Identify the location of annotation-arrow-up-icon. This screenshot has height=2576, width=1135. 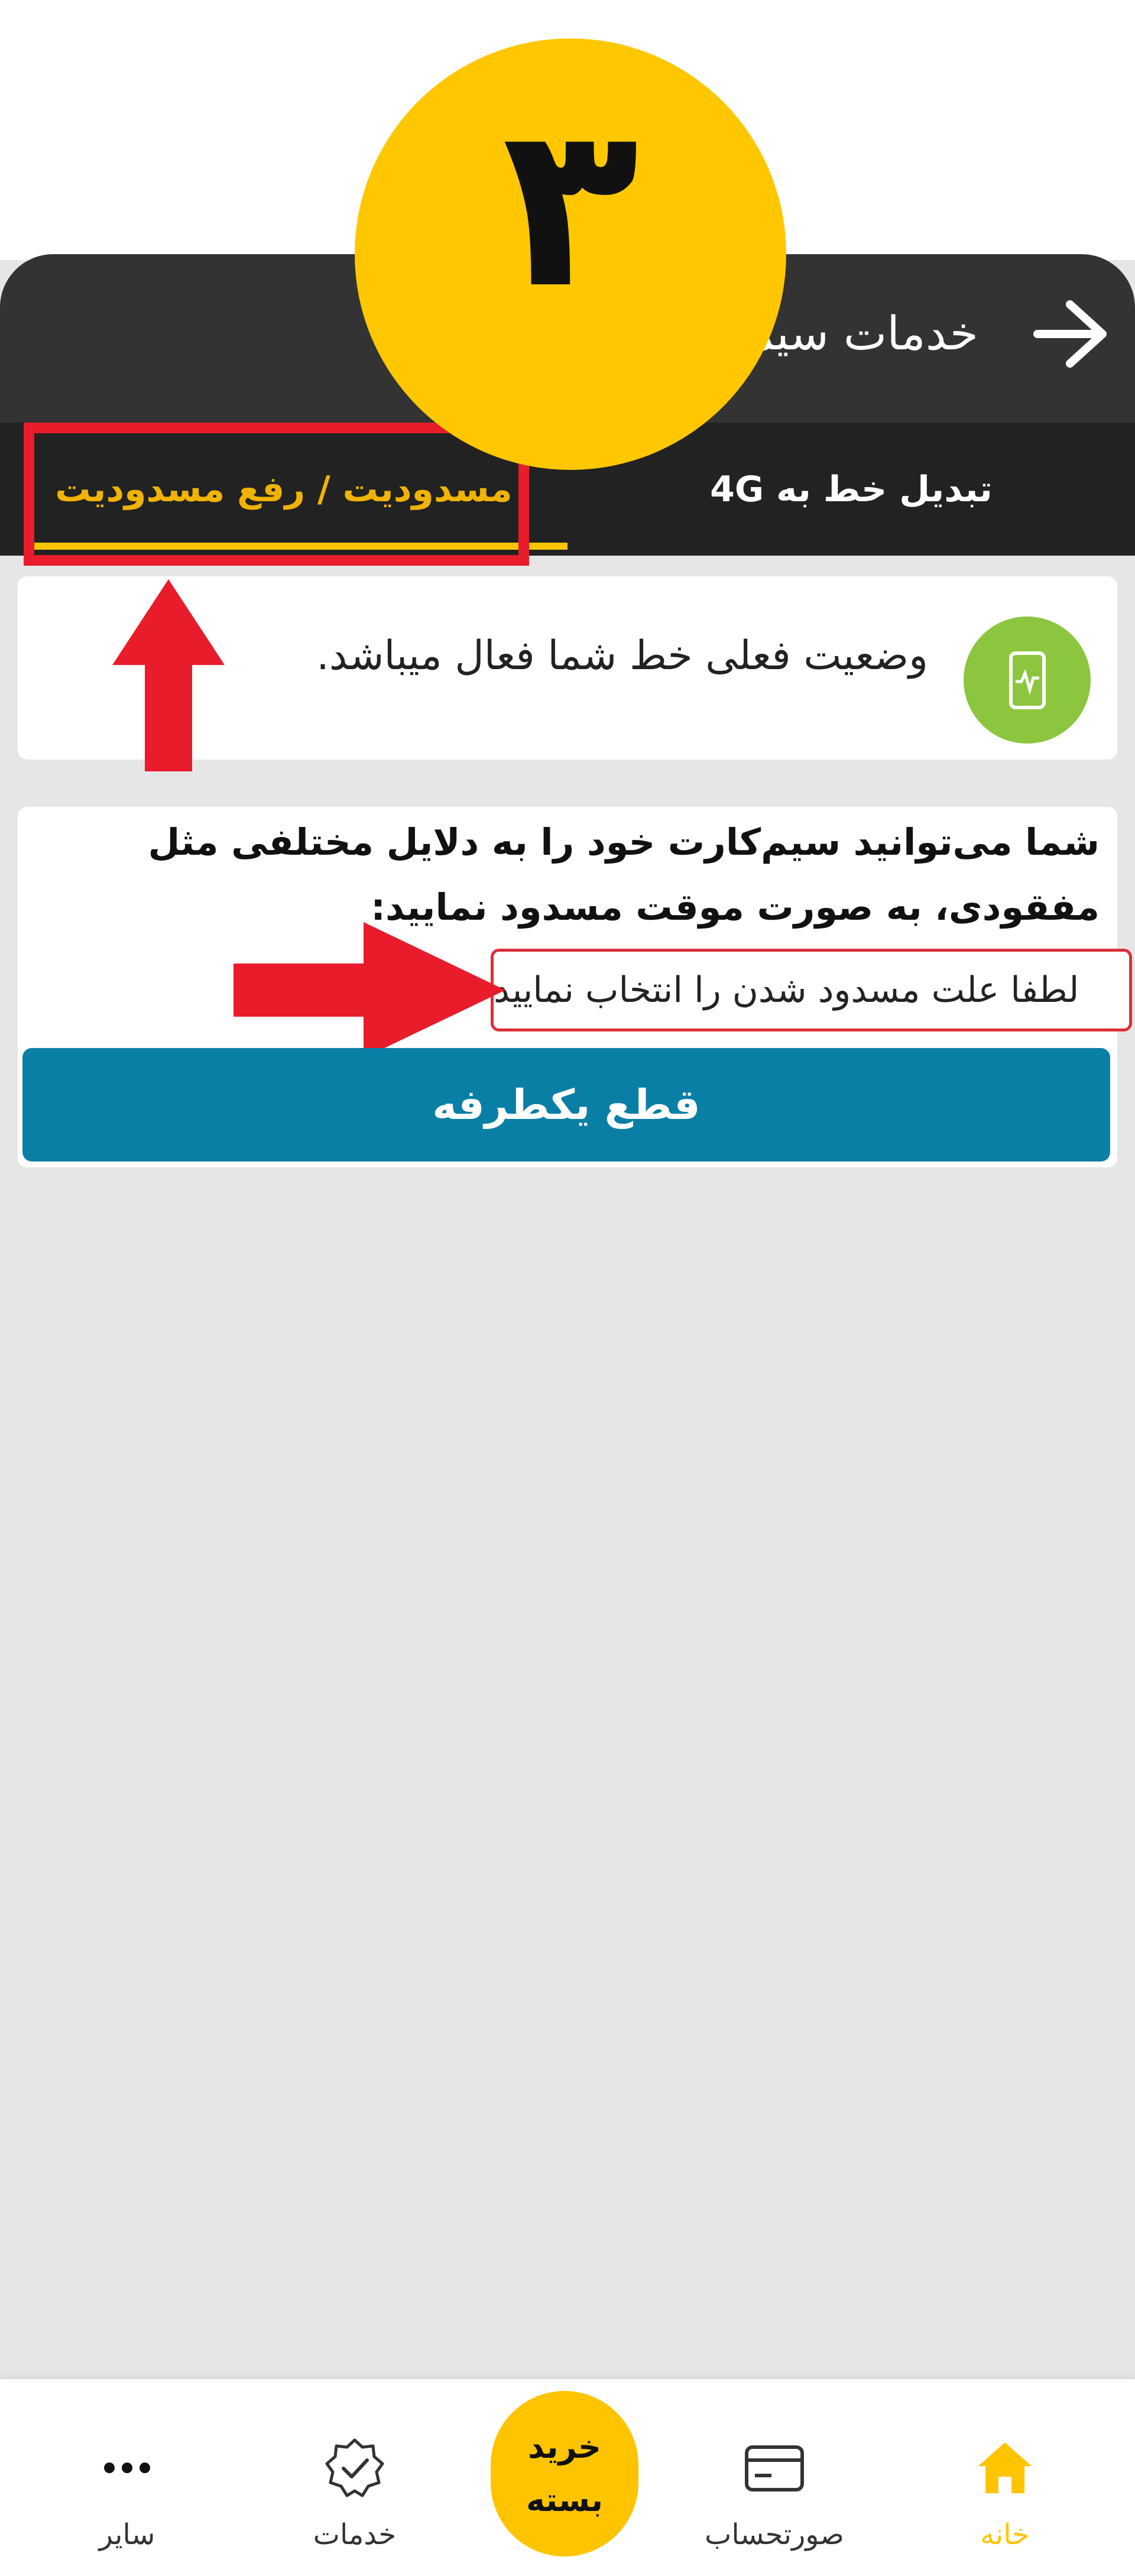
(169, 675).